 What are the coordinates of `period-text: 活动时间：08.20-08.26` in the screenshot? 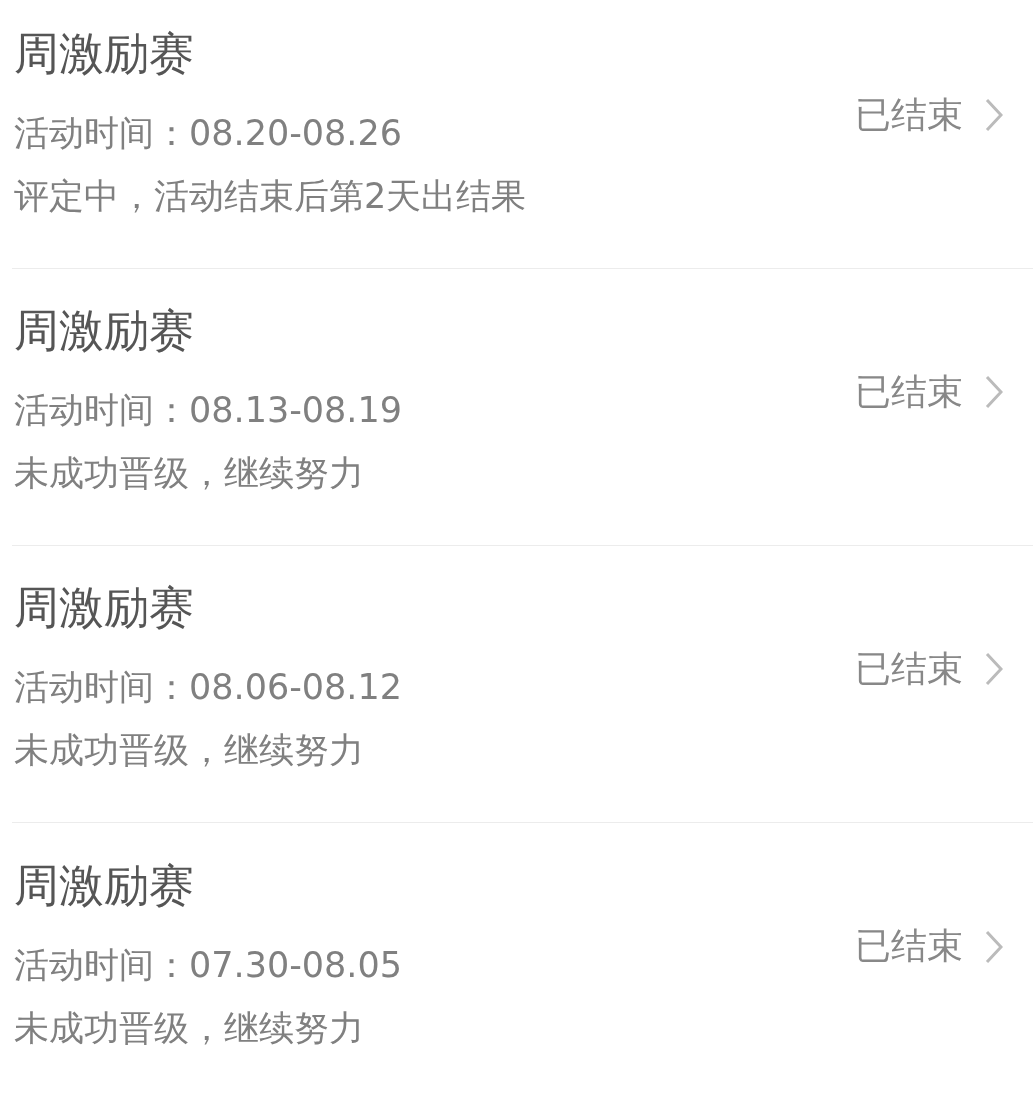 It's located at (208, 133).